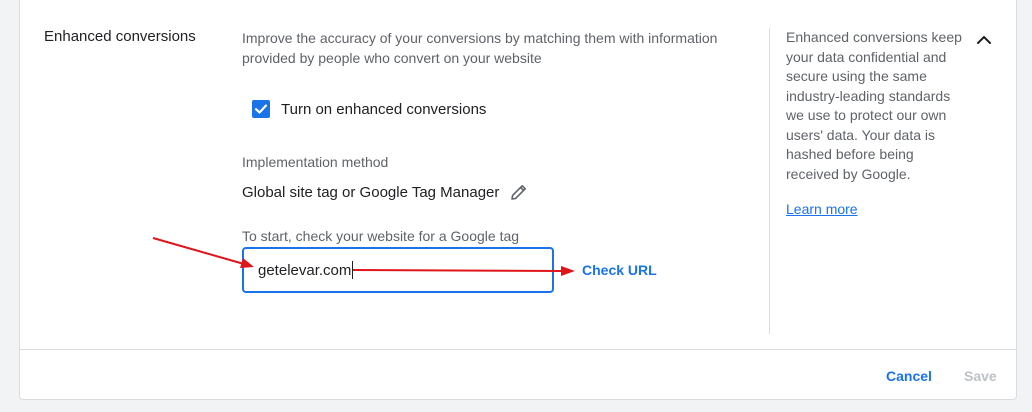 Image resolution: width=1032 pixels, height=412 pixels. I want to click on checkmark-icon, so click(261, 109).